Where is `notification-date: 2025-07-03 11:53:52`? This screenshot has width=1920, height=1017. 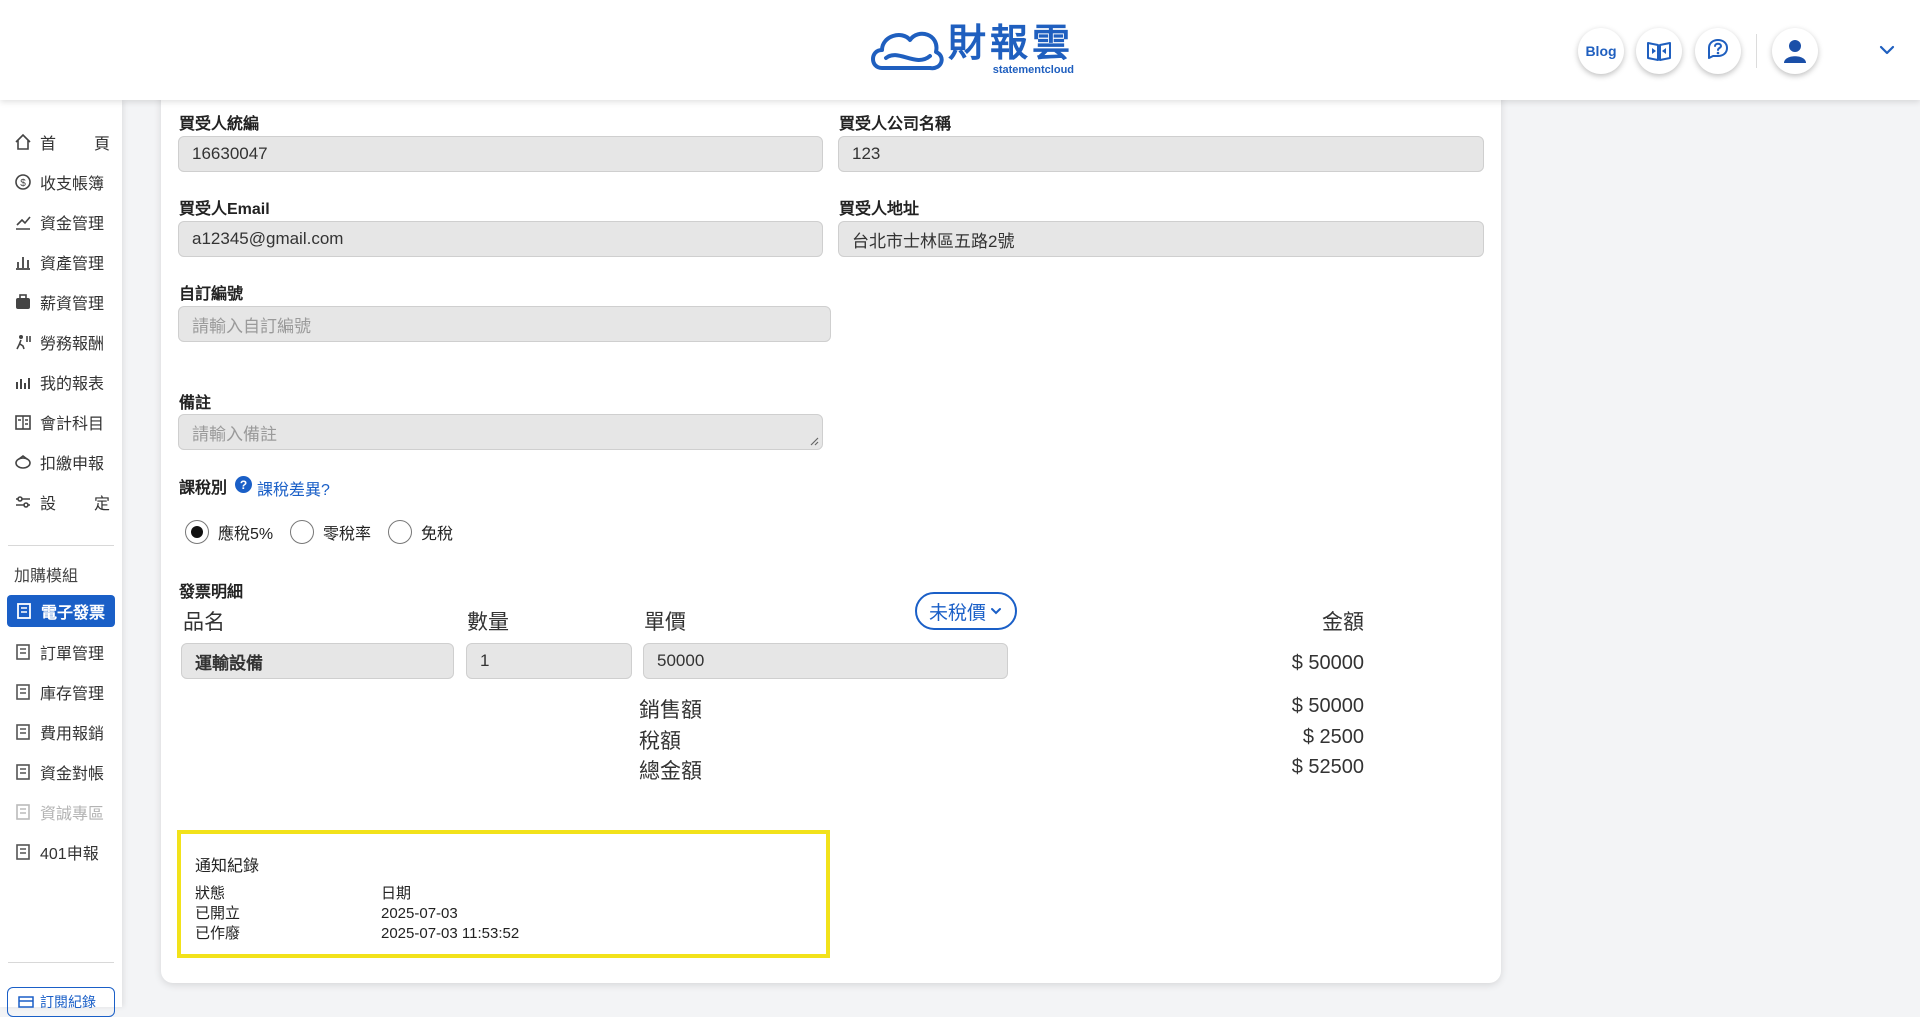
notification-date: 2025-07-03 11:53:52 is located at coordinates (450, 933).